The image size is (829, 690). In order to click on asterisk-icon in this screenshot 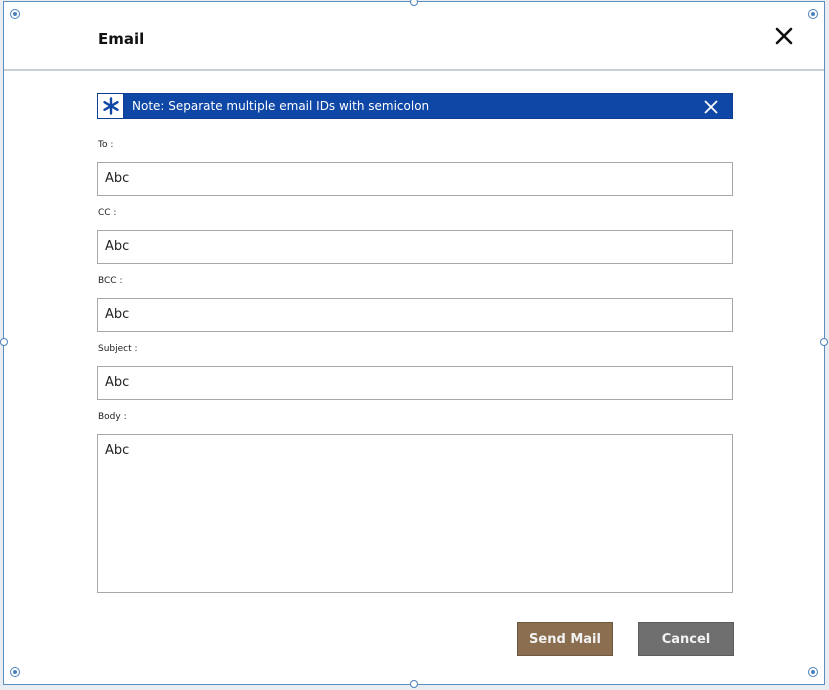, I will do `click(111, 106)`.